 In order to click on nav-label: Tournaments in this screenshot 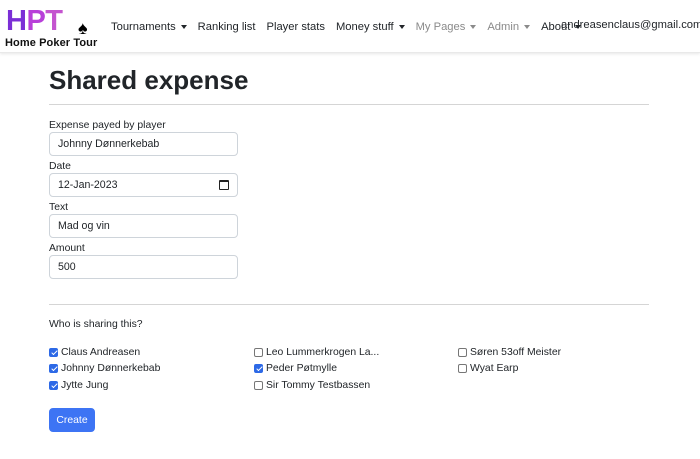, I will do `click(143, 27)`.